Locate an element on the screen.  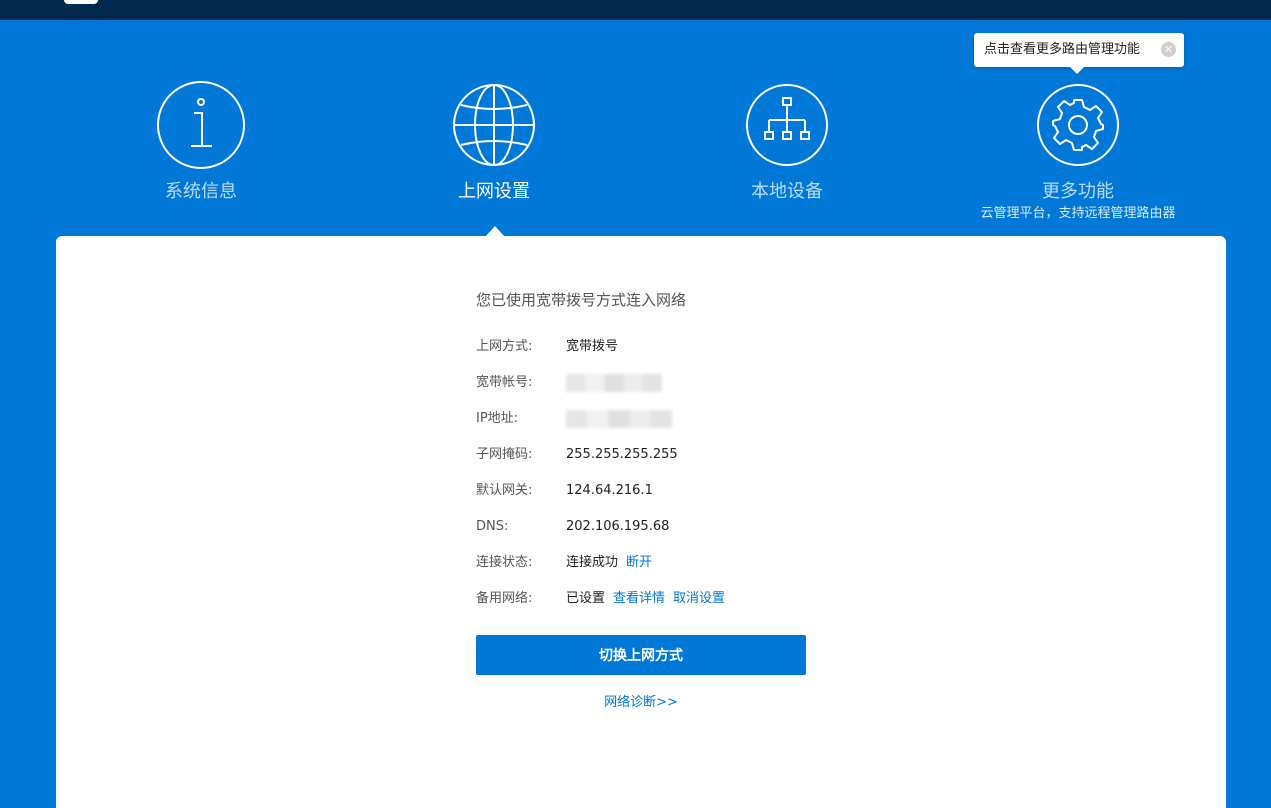
redacted-account is located at coordinates (614, 382).